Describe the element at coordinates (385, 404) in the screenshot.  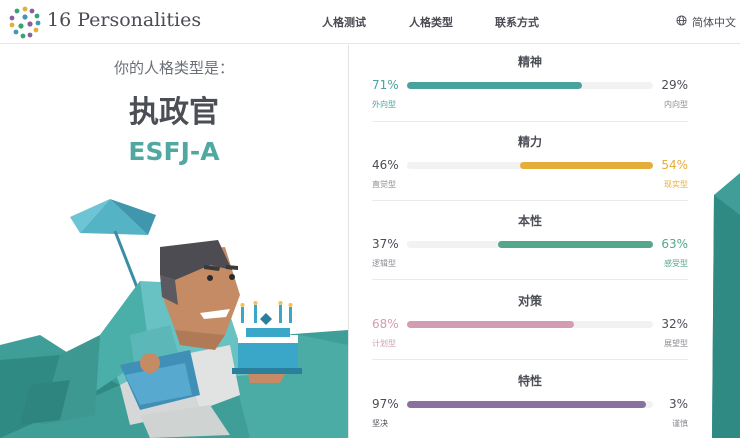
I see `trait-left-percent: 97%` at that location.